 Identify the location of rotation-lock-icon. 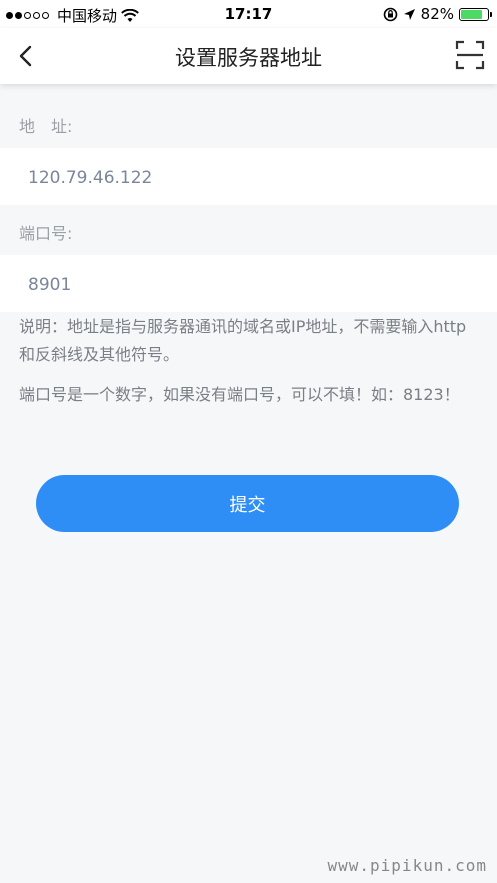
(390, 14).